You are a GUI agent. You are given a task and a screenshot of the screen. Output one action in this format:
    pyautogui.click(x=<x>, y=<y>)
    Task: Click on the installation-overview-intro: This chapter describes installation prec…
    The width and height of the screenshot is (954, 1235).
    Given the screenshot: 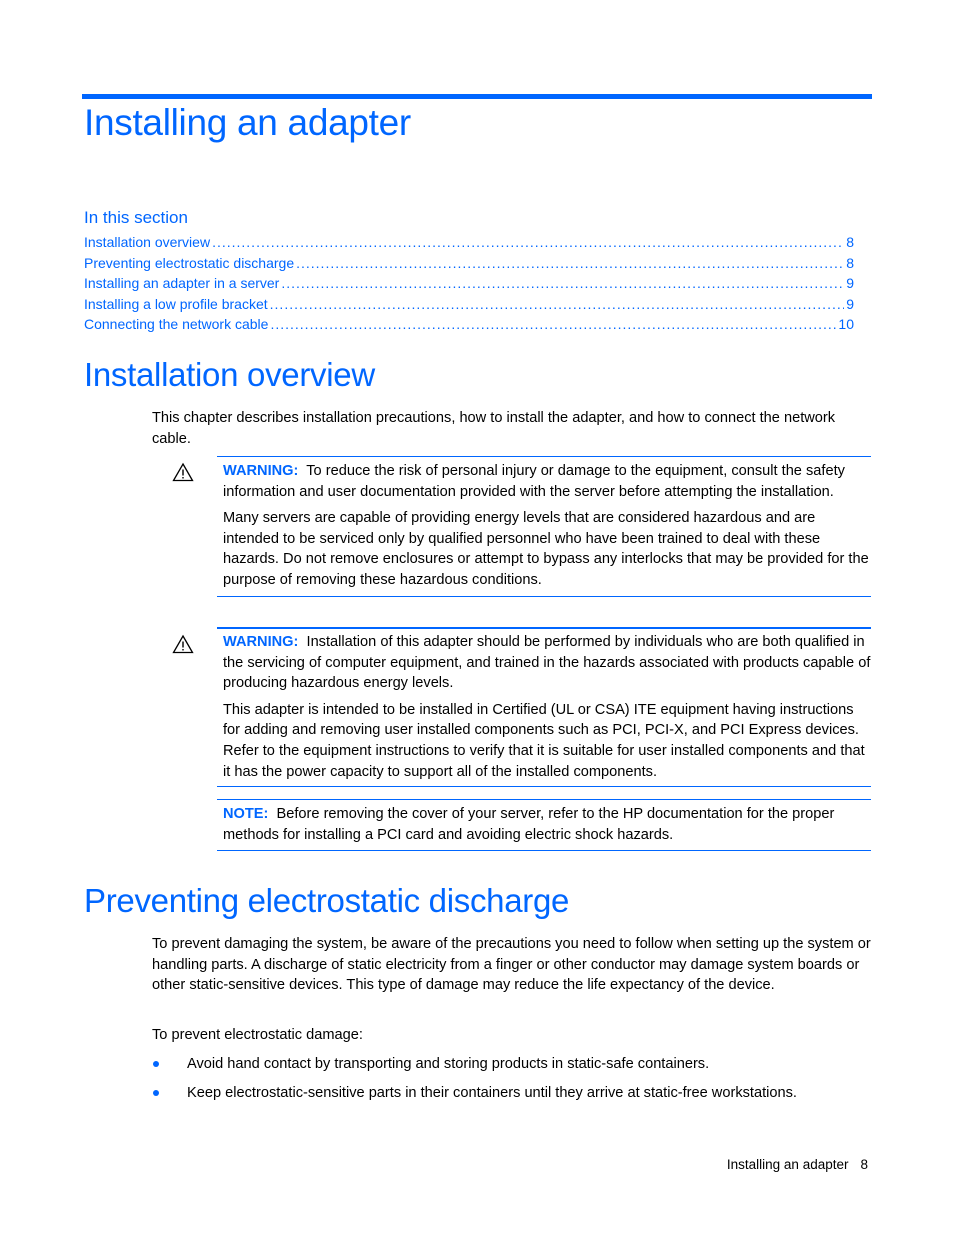 What is the action you would take?
    pyautogui.click(x=494, y=428)
    